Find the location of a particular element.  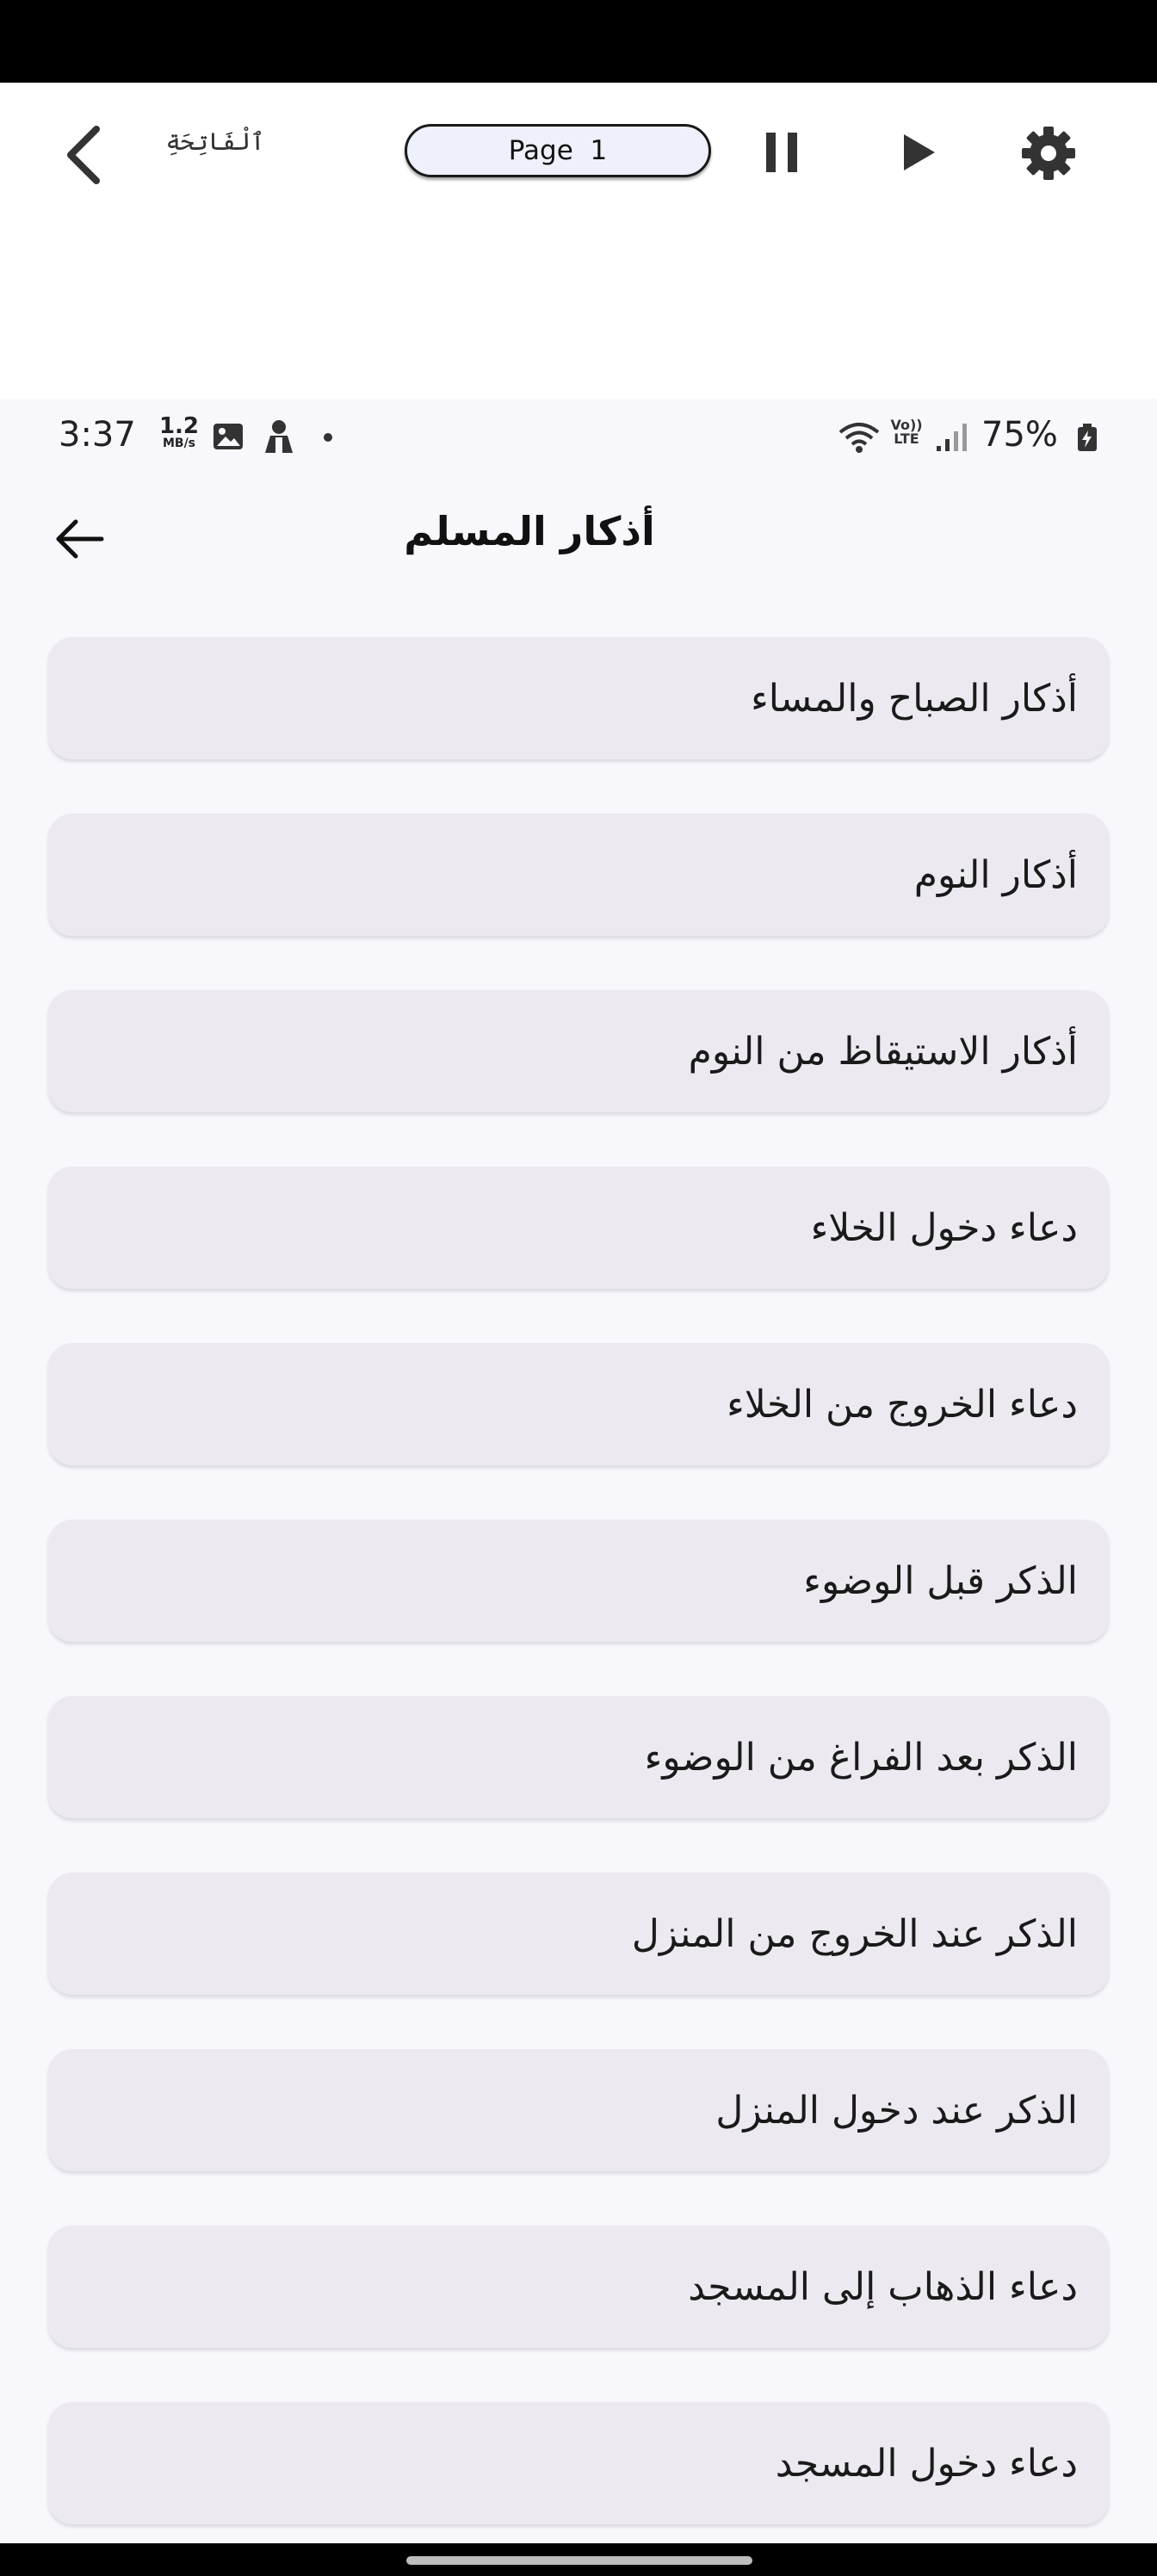

list-item-label: الذكر قبل الوضوء is located at coordinates (940, 1580).